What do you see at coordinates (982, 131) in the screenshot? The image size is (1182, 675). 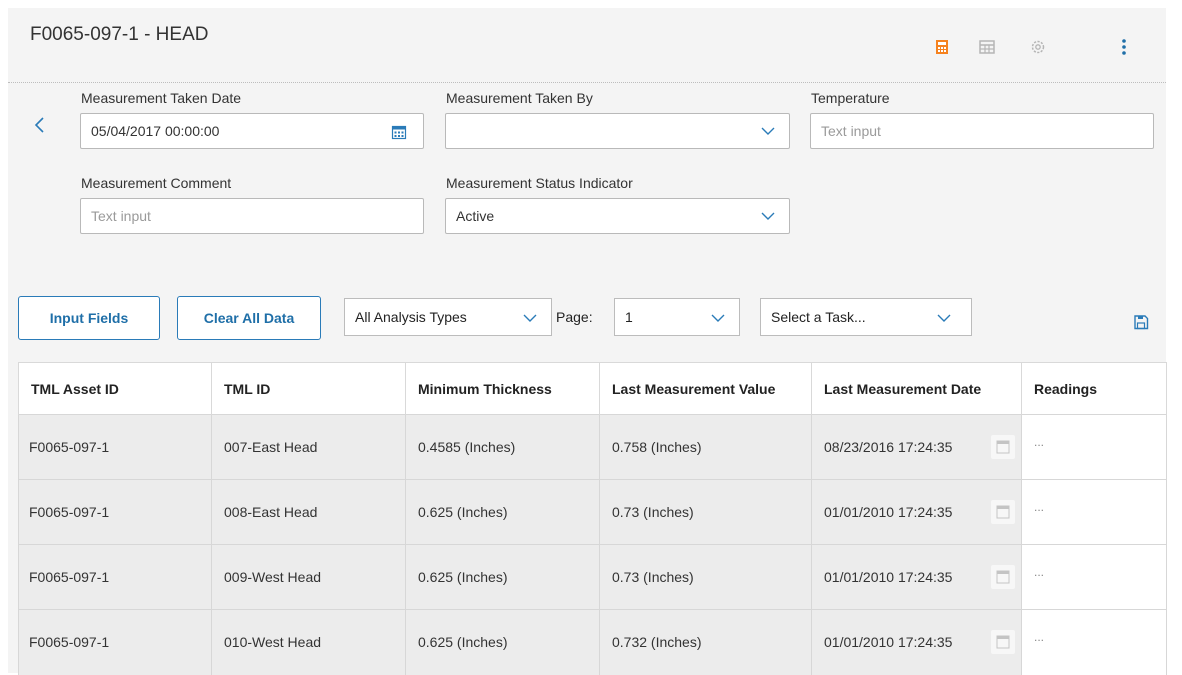 I see `temperature-input: Text input` at bounding box center [982, 131].